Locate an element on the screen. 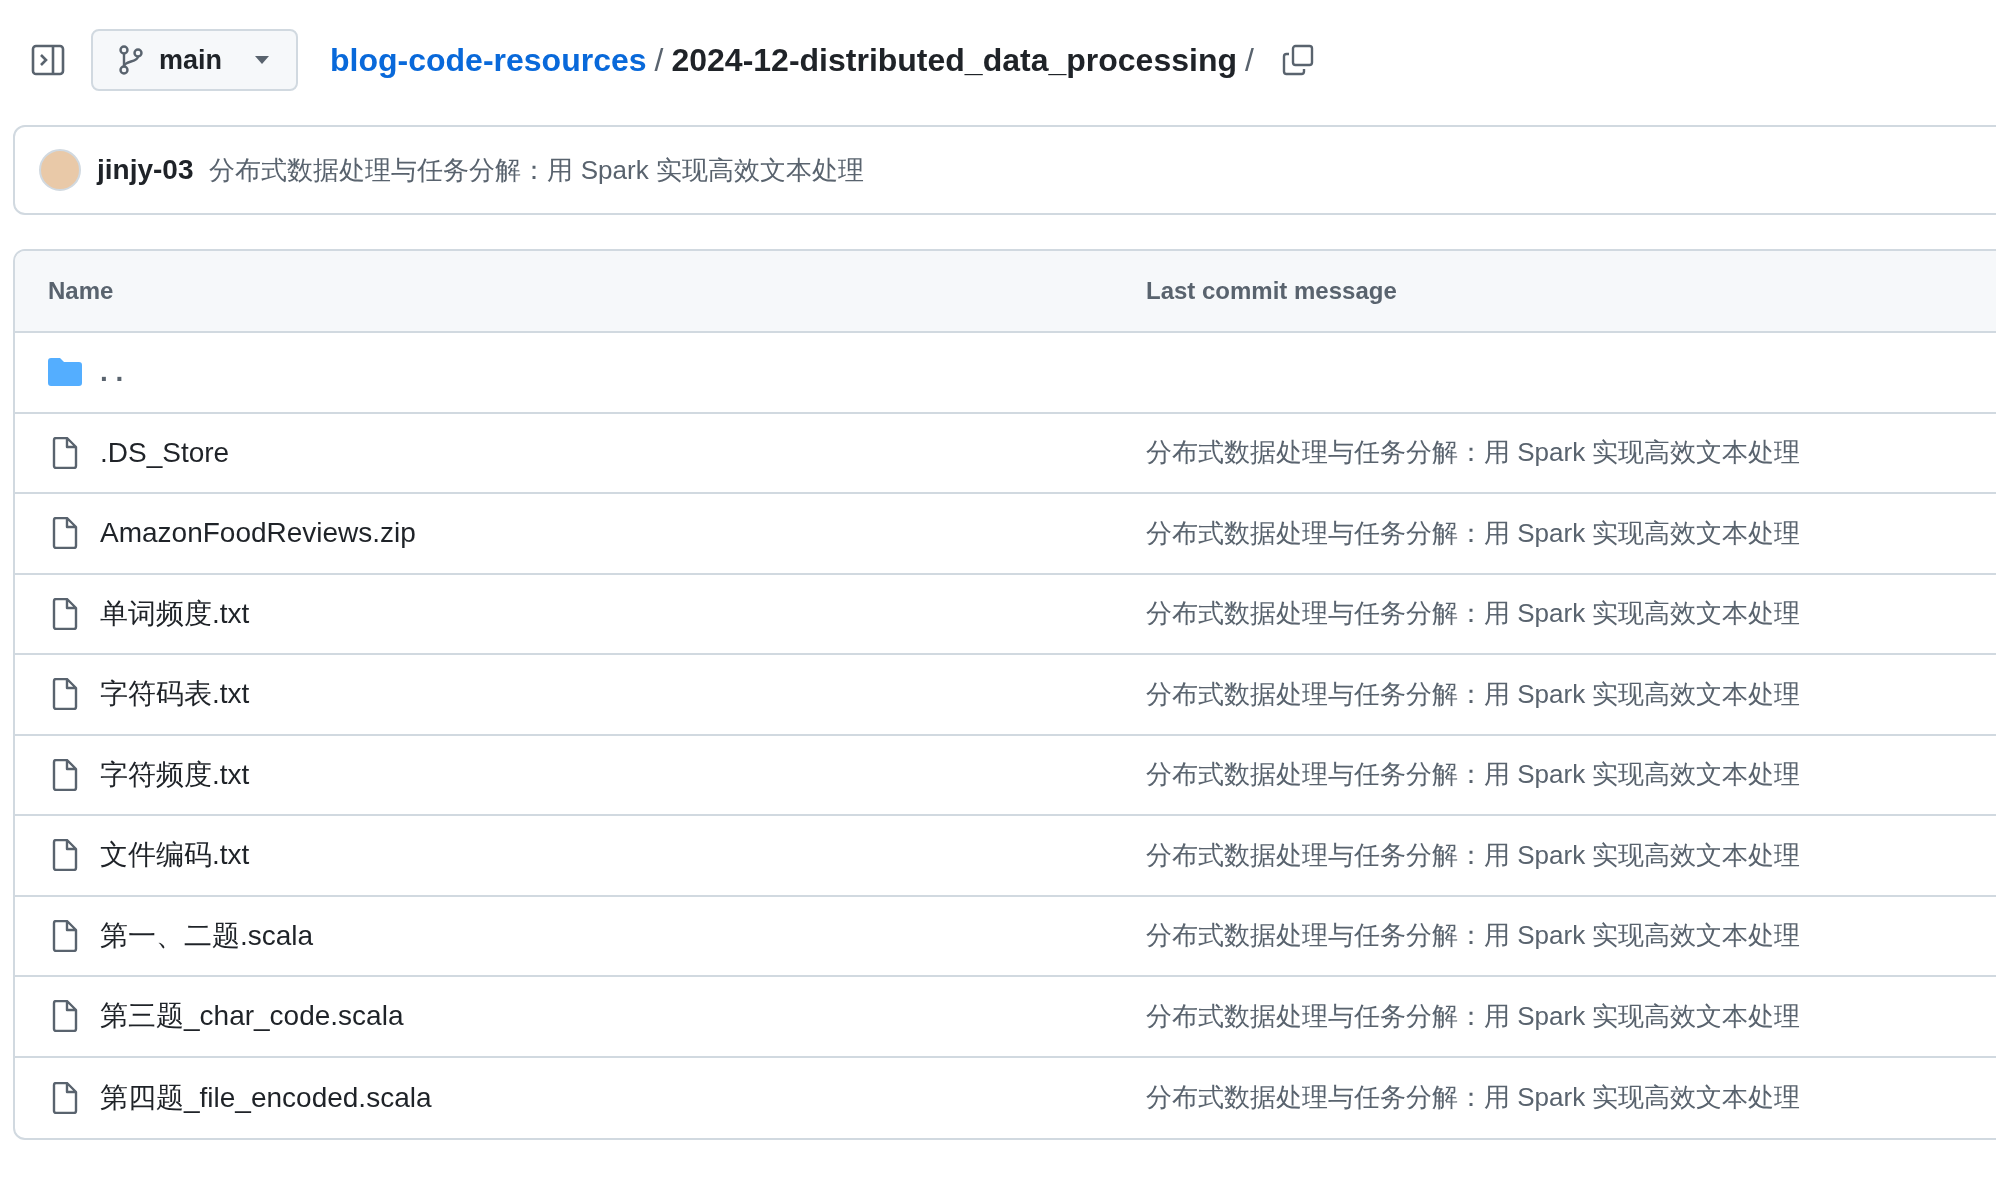 The image size is (1996, 1186). commit-author: jinjy-03 is located at coordinates (145, 170).